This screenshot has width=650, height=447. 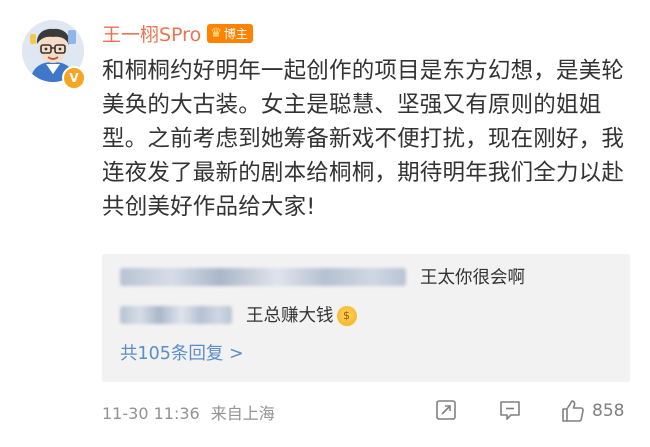 I want to click on comment-icon, so click(x=510, y=410).